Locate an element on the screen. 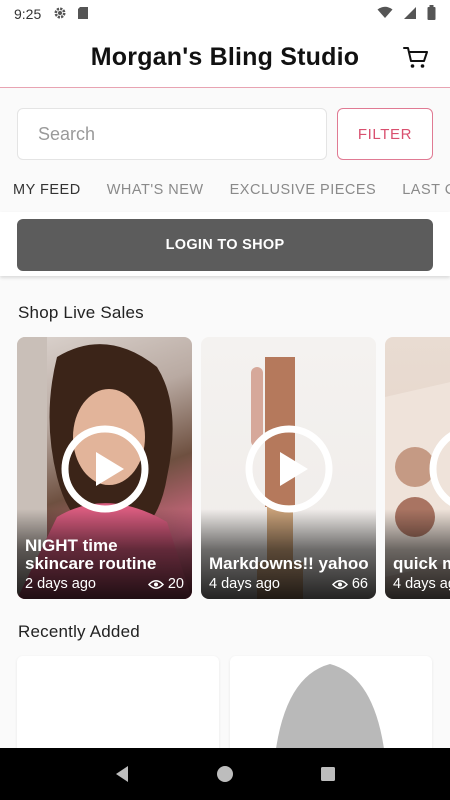 This screenshot has height=800, width=450. back-button is located at coordinates (122, 774).